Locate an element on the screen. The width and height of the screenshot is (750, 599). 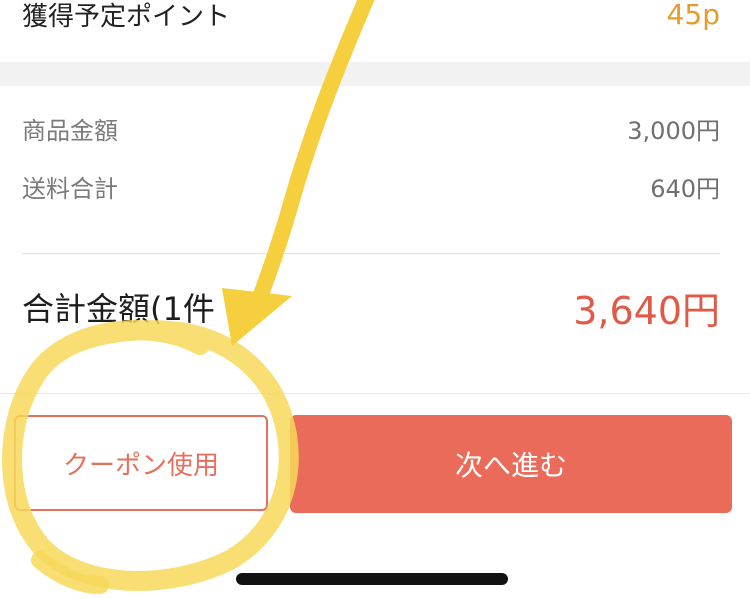
coupon-button: クーポン使用 is located at coordinates (141, 463).